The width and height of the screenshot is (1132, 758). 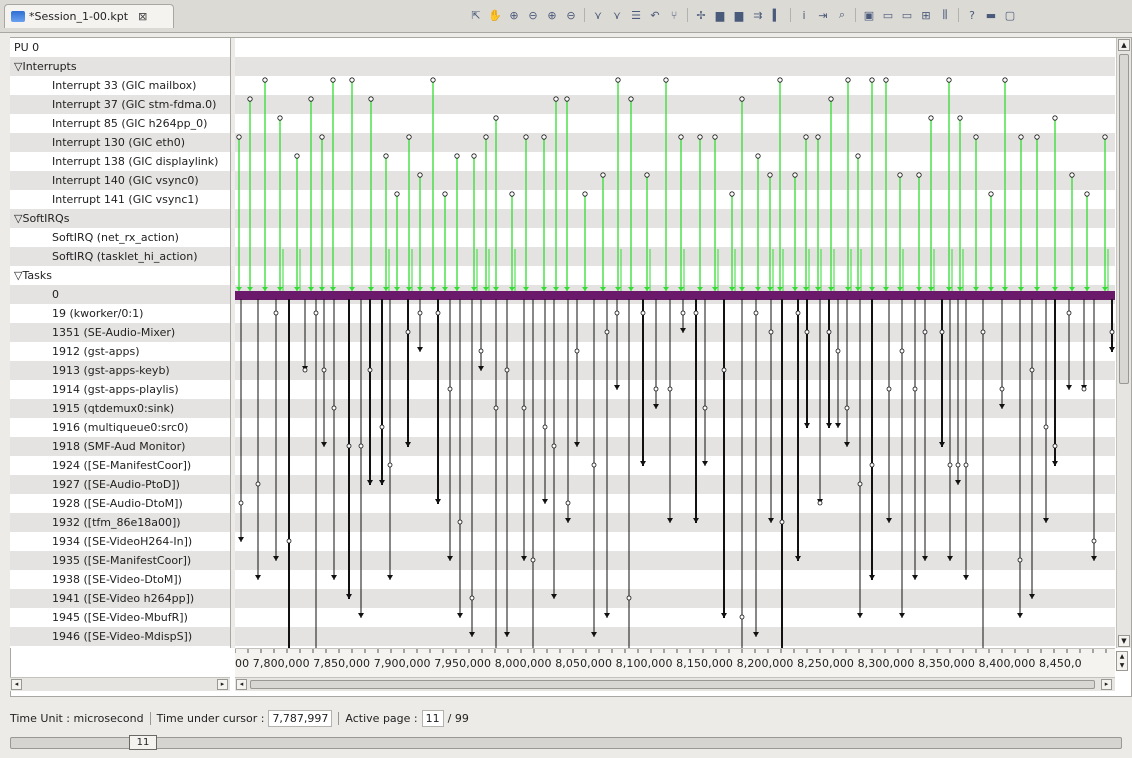 What do you see at coordinates (241, 684) in the screenshot?
I see `chart-scroll-left-button: ◂` at bounding box center [241, 684].